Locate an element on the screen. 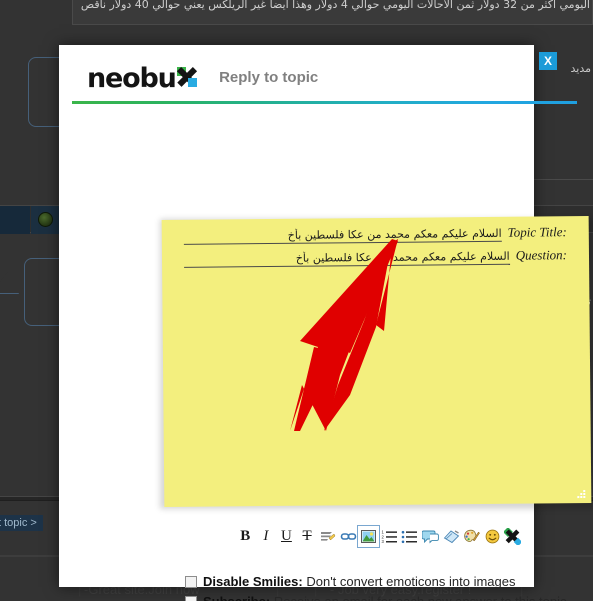  code-icon is located at coordinates (451, 536).